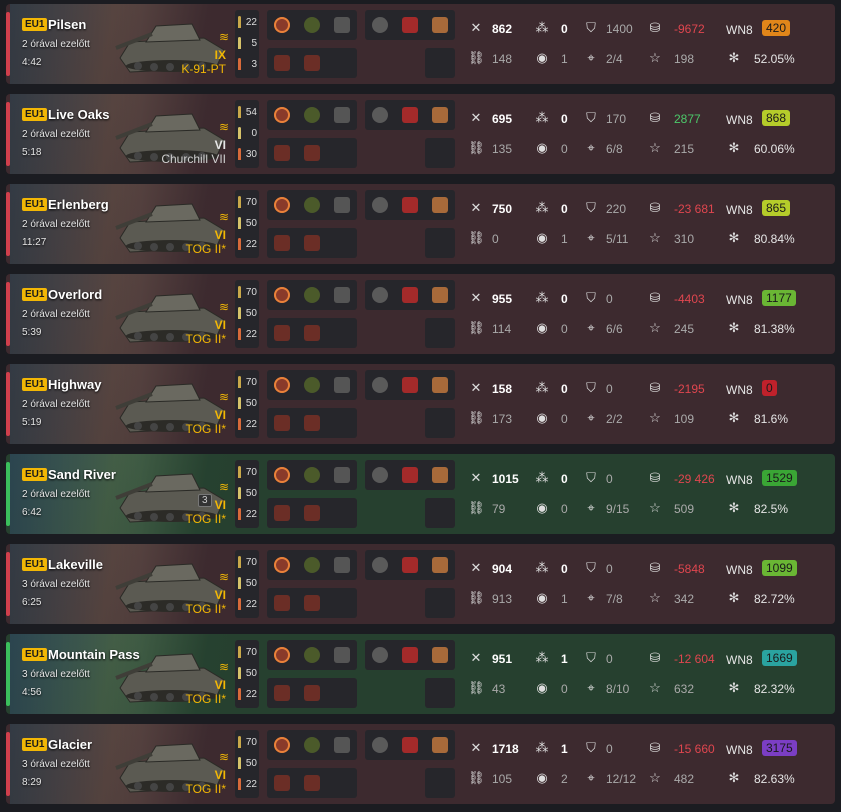 This screenshot has width=841, height=812. Describe the element at coordinates (564, 509) in the screenshot. I see `spotted-value: 0` at that location.